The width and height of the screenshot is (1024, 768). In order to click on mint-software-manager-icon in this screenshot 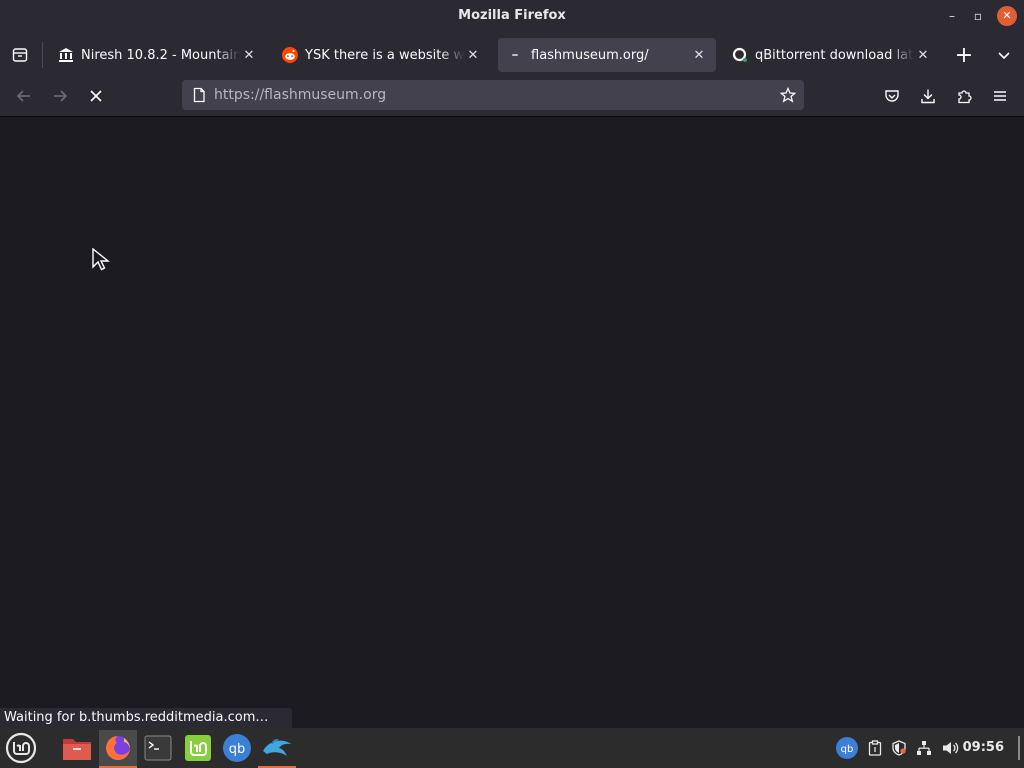, I will do `click(198, 748)`.